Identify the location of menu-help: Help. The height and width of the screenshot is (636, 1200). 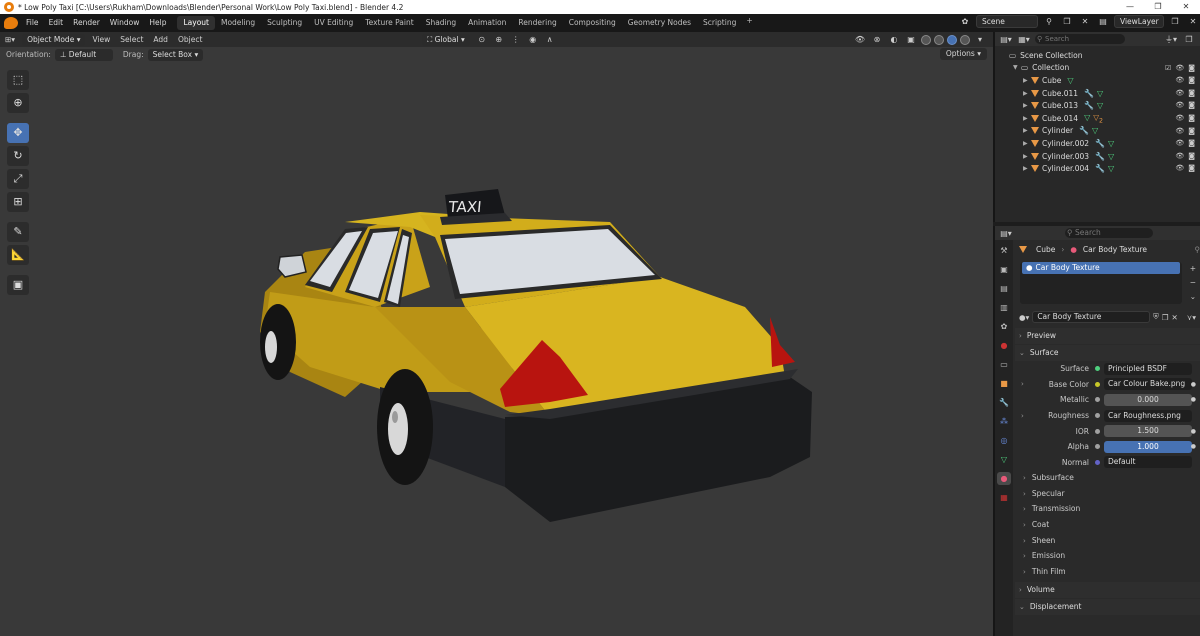
(157, 23).